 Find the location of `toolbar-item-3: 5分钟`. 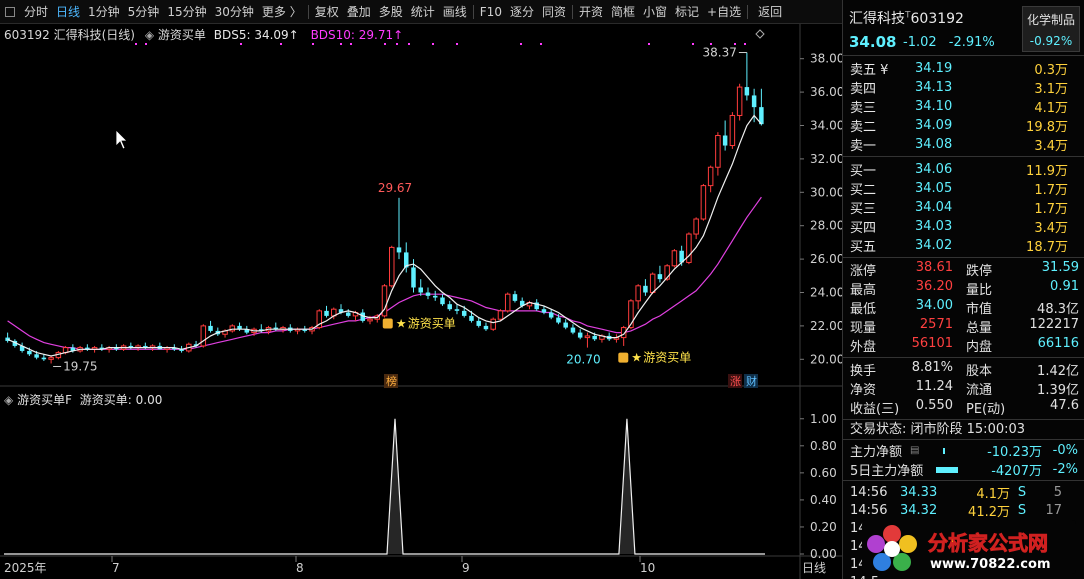

toolbar-item-3: 5分钟 is located at coordinates (144, 12).